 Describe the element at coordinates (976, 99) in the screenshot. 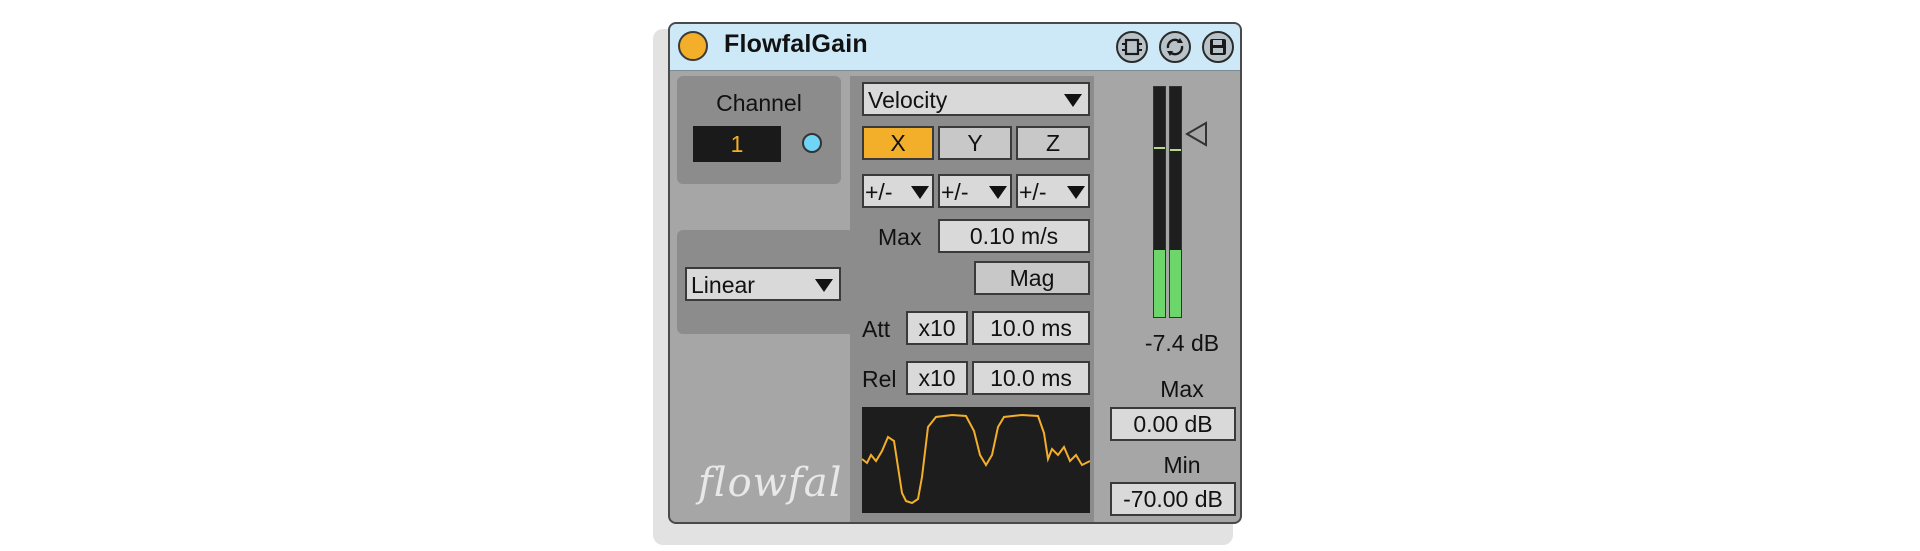

I see `source-dropdown: Velocity` at that location.